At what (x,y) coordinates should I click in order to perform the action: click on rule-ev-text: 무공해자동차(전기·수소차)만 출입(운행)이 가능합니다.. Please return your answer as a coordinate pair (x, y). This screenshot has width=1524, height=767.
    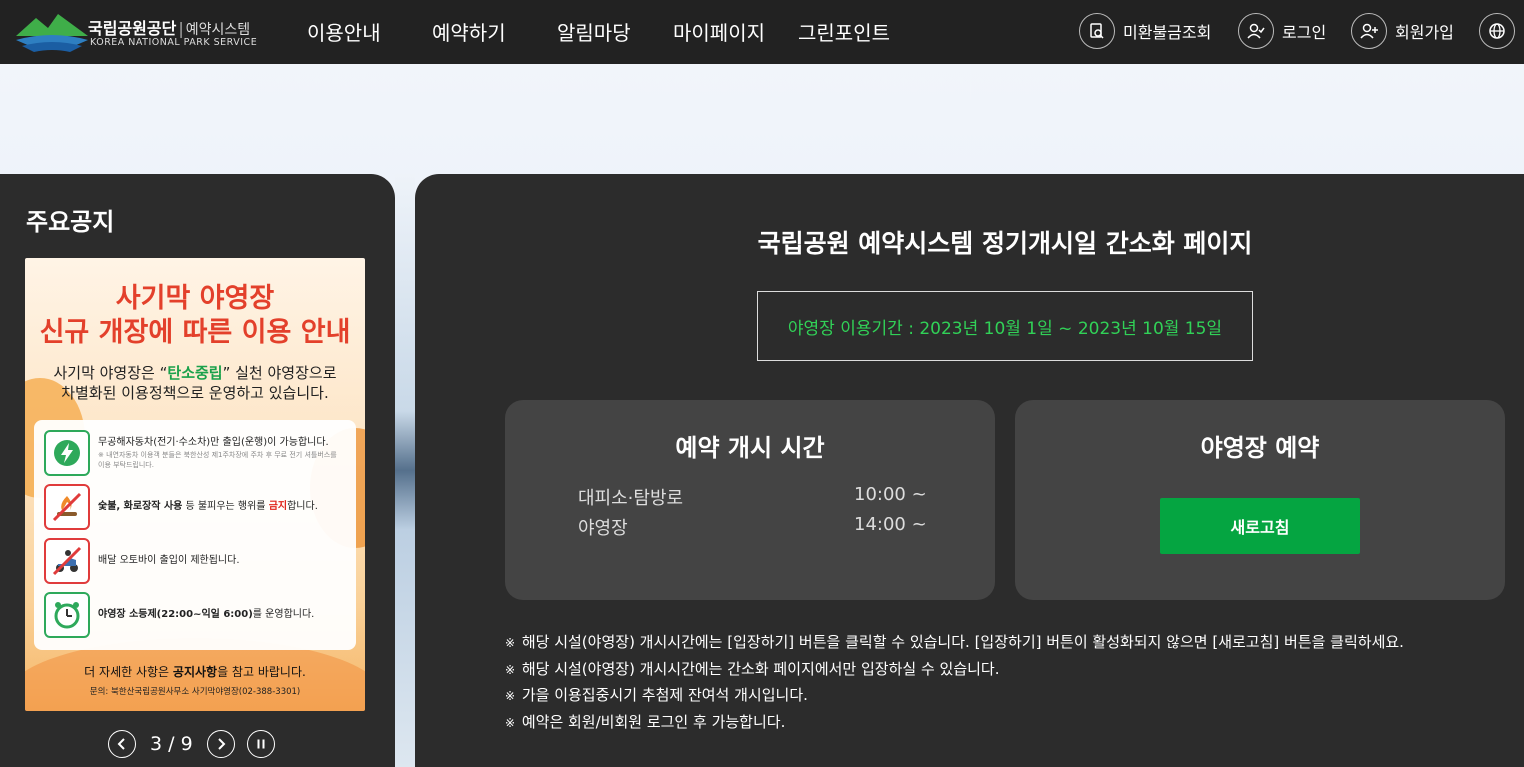
    Looking at the image, I should click on (213, 442).